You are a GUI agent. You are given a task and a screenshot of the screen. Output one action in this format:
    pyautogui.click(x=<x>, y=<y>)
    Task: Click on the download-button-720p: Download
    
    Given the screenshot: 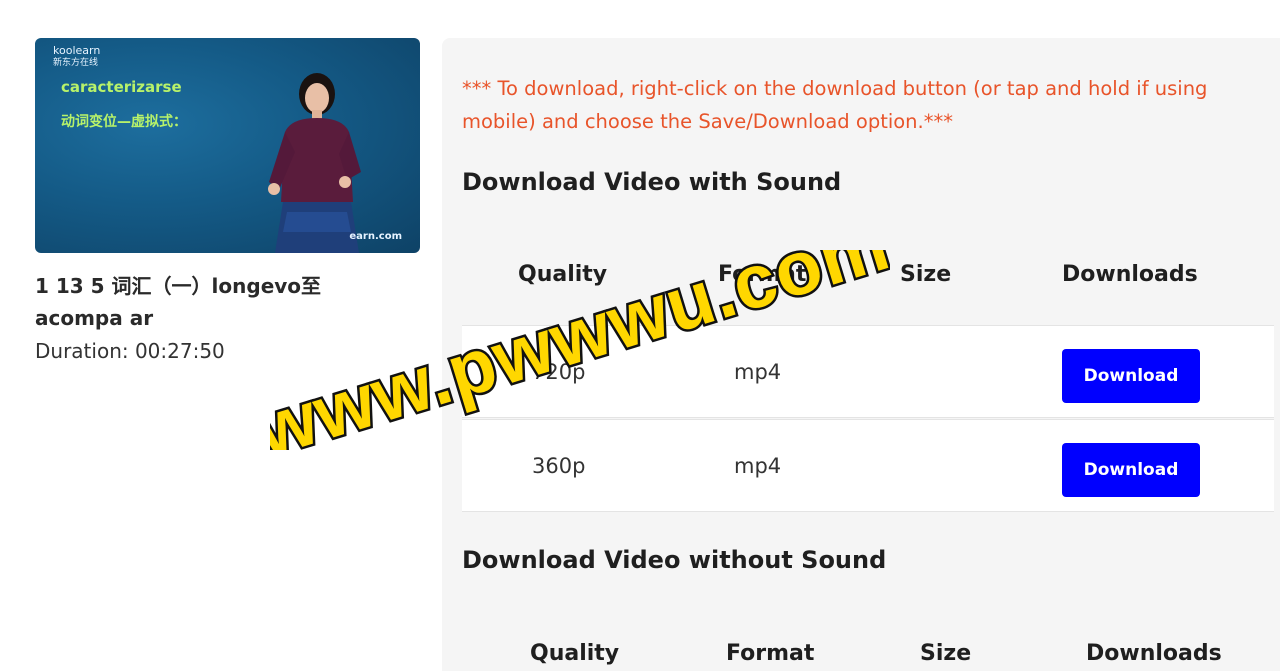 What is the action you would take?
    pyautogui.click(x=1131, y=376)
    